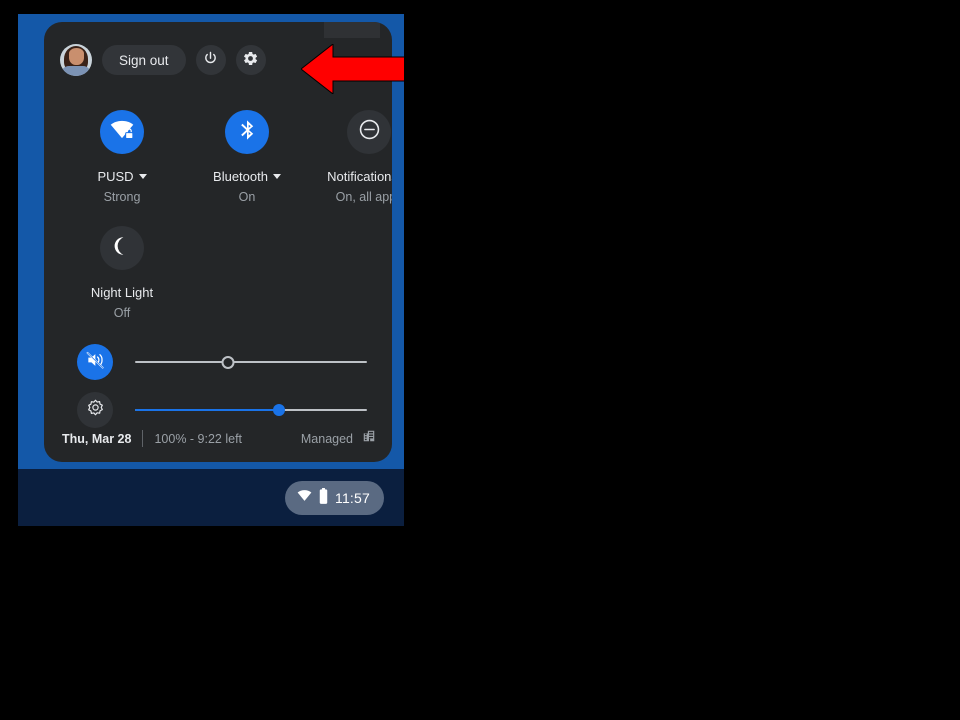  What do you see at coordinates (304, 498) in the screenshot?
I see `wifi-icon` at bounding box center [304, 498].